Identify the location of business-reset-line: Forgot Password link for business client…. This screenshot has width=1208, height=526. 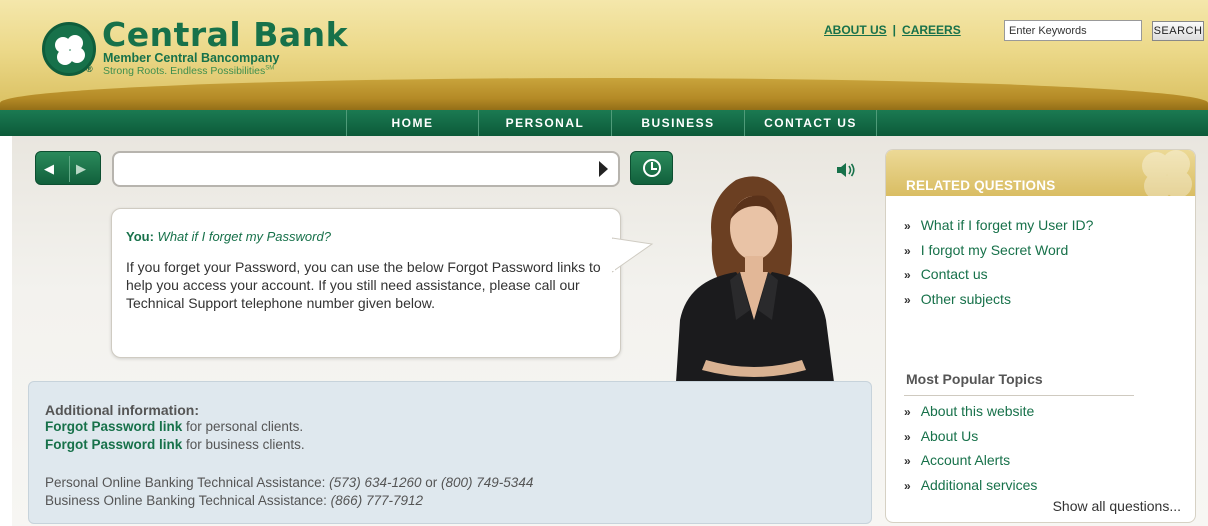
(175, 444).